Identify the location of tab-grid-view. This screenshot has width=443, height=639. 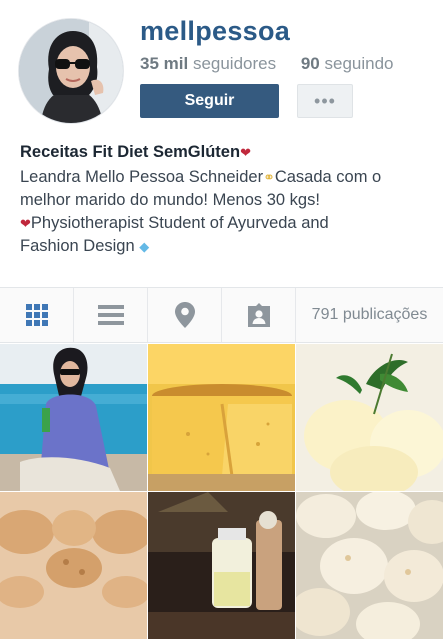
(37, 315).